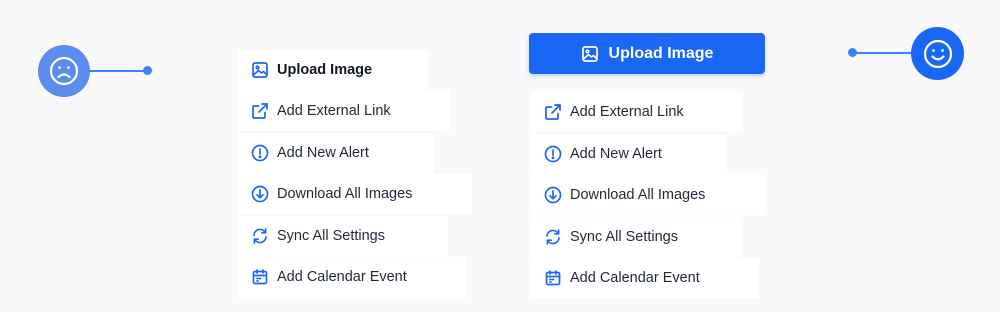 This screenshot has width=1000, height=312. What do you see at coordinates (147, 70) in the screenshot?
I see `left-connector-dot` at bounding box center [147, 70].